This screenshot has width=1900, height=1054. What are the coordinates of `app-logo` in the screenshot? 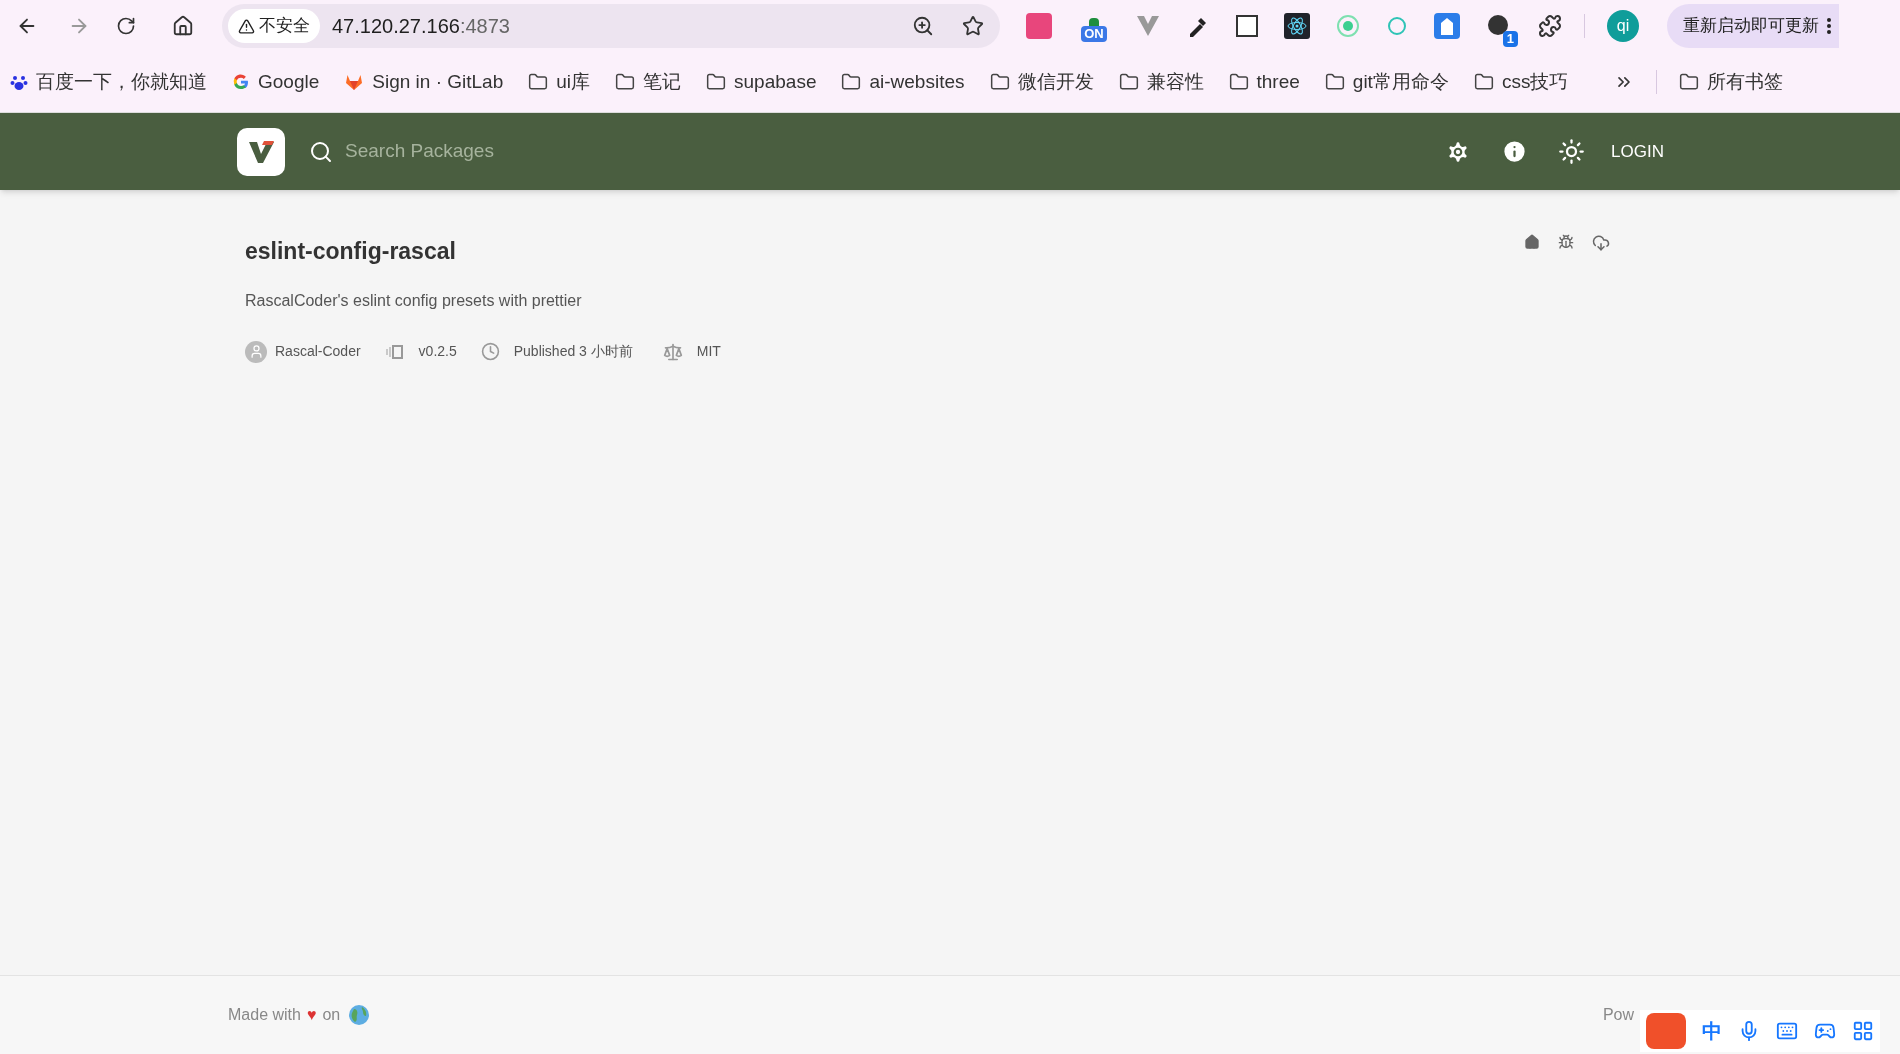 It's located at (261, 151).